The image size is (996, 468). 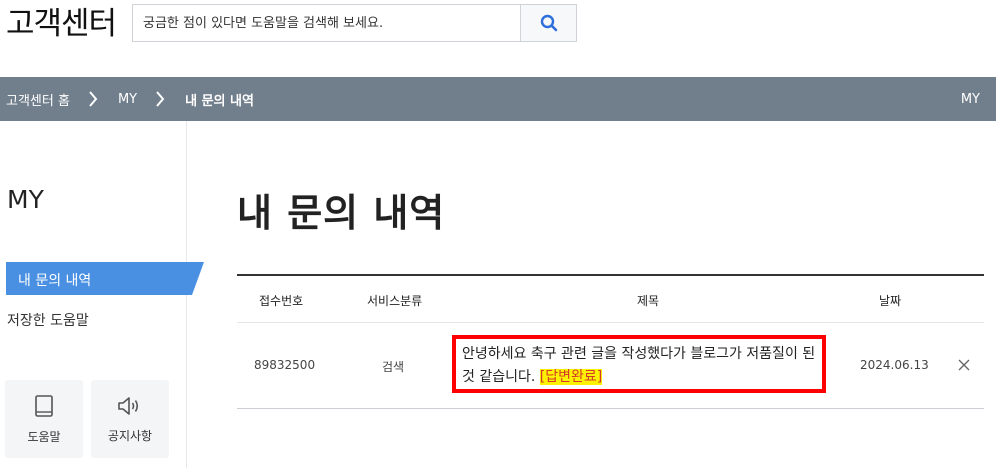 I want to click on sidebar-title: MY, so click(x=25, y=199).